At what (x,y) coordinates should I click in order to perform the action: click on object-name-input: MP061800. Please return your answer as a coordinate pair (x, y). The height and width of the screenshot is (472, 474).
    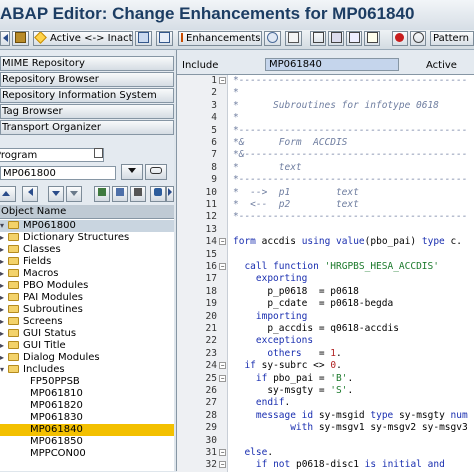
    Looking at the image, I should click on (58, 173).